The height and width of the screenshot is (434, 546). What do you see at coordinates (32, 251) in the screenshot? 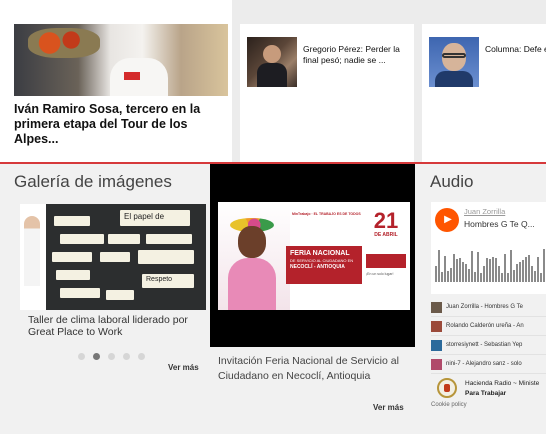
I see `presenter-figure` at bounding box center [32, 251].